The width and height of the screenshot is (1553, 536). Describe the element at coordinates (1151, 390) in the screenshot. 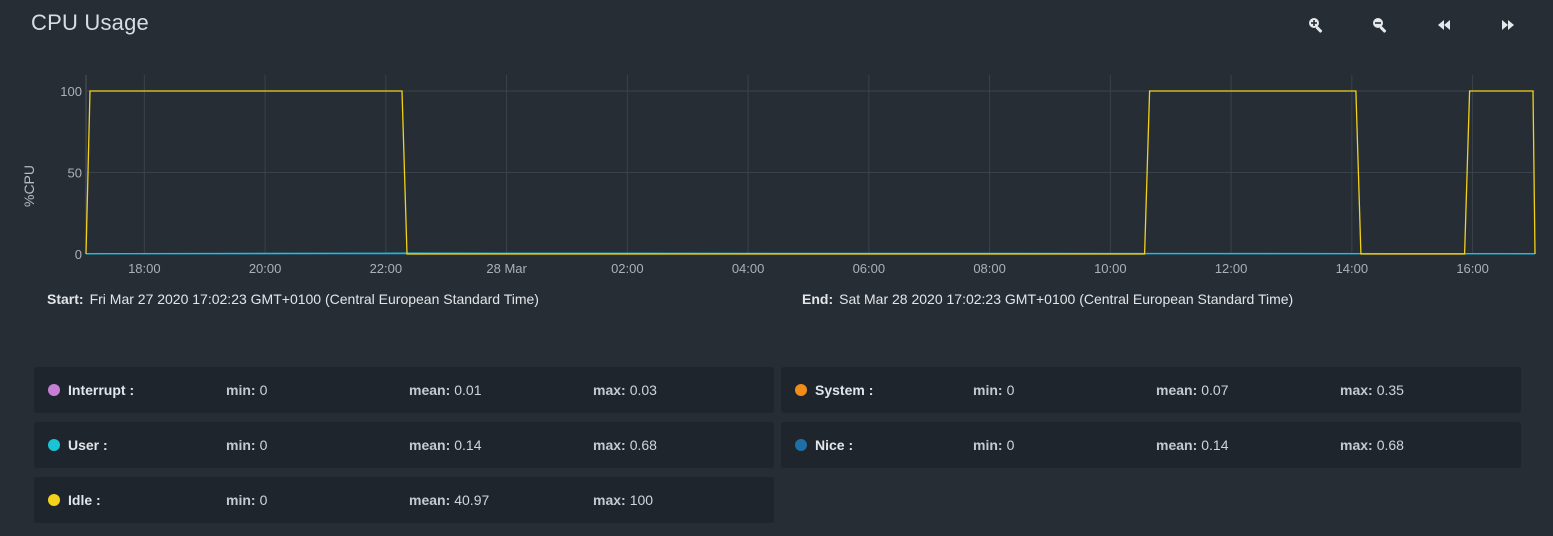

I see `stat-card-system: System : min: 0 mean: 0.07 max: 0.35` at that location.